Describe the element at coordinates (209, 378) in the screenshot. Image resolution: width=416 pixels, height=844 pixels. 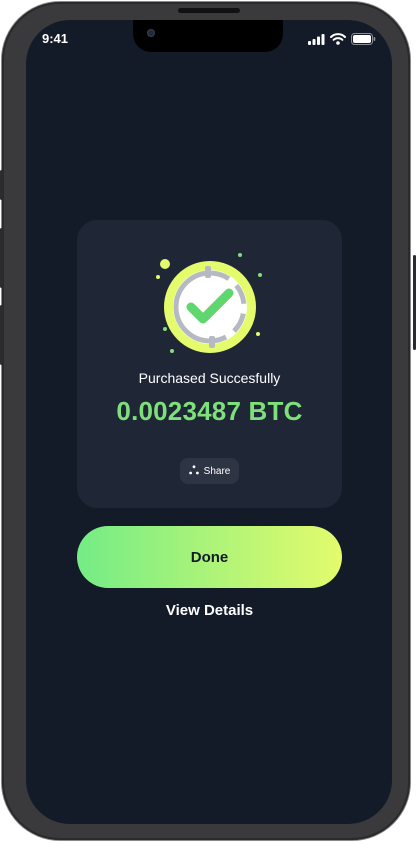
I see `purchase-status-label: Purchased Succesfully` at that location.